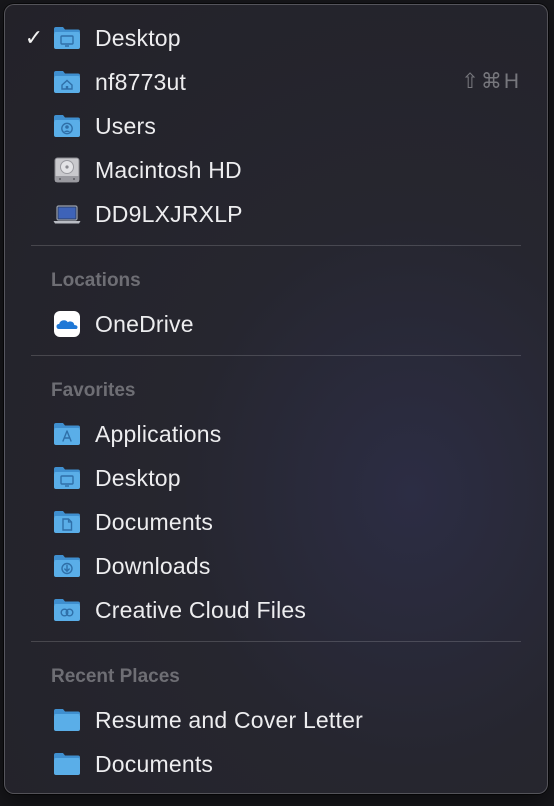  Describe the element at coordinates (34, 37) in the screenshot. I see `checkmark-icon: ✓` at that location.